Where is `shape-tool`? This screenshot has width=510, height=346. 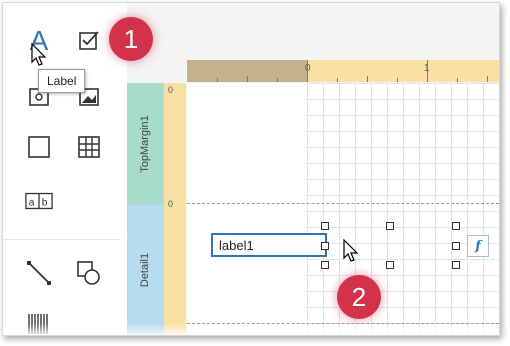
shape-tool is located at coordinates (89, 273).